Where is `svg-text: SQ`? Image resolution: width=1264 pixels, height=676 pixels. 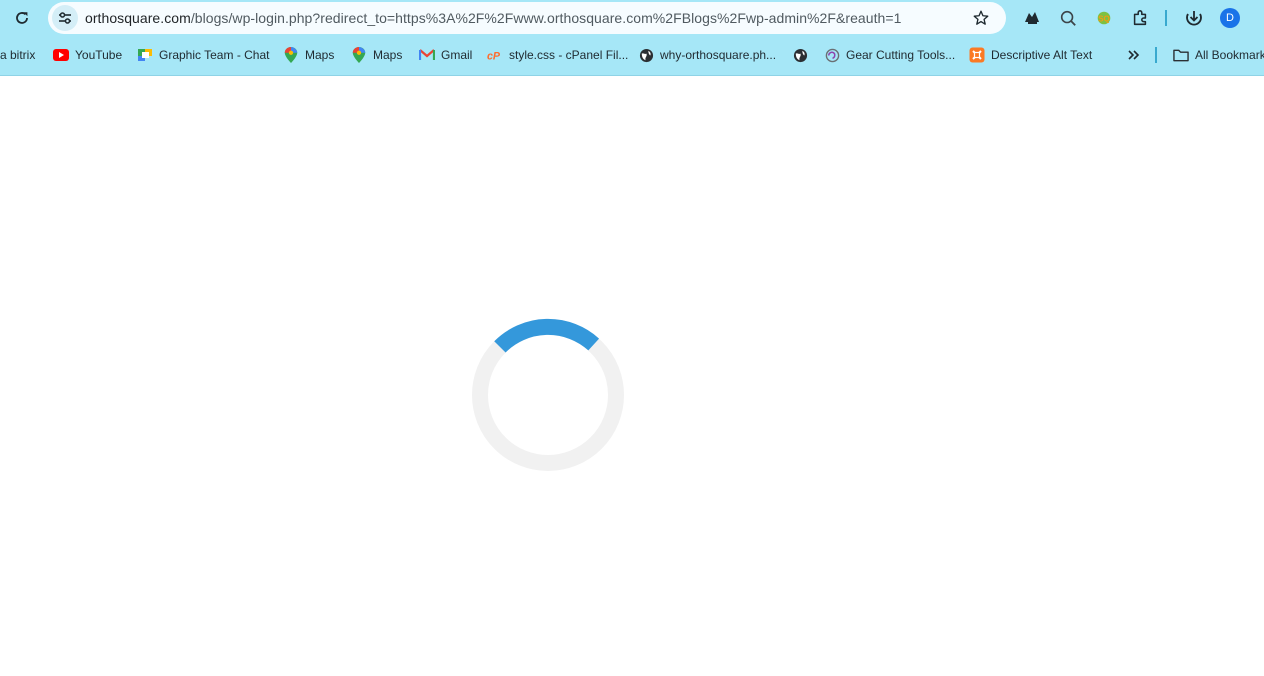 svg-text: SQ is located at coordinates (1104, 19).